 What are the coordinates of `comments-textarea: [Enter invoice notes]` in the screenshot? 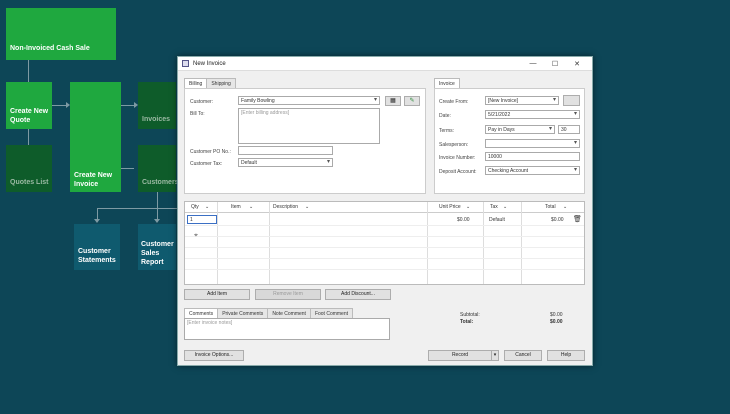 It's located at (287, 329).